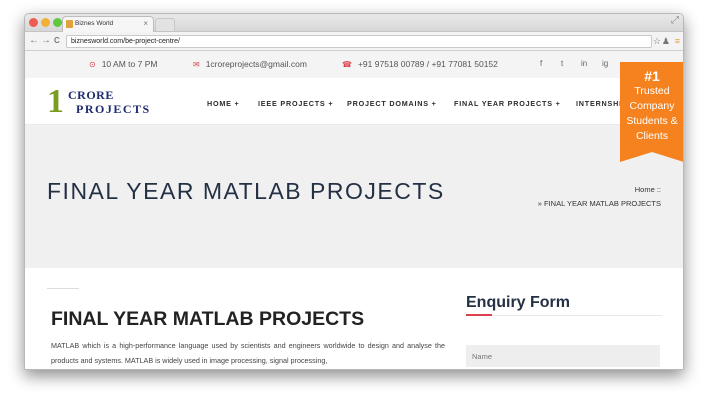 This screenshot has width=706, height=400. What do you see at coordinates (392, 103) in the screenshot?
I see `nav-project-domains: PROJECT DOMAINS +` at bounding box center [392, 103].